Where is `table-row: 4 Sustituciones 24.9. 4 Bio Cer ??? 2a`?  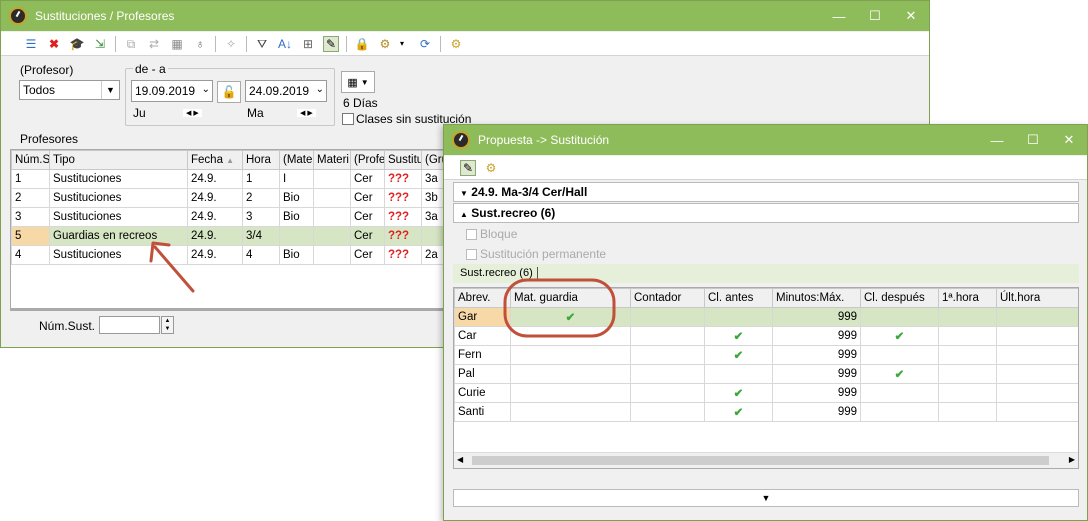
table-row: 4 Sustituciones 24.9. 4 Bio Cer ??? 2a is located at coordinates (230, 255).